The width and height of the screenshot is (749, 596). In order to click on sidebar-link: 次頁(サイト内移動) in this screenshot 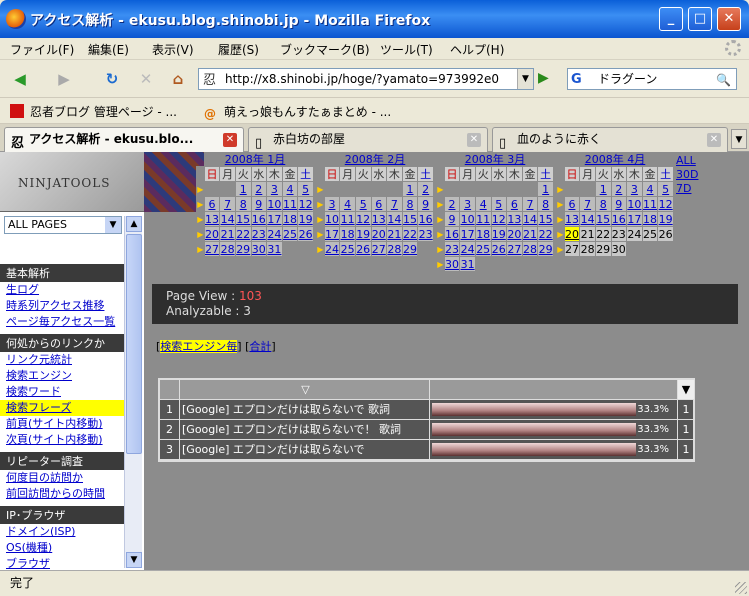, I will do `click(62, 440)`.